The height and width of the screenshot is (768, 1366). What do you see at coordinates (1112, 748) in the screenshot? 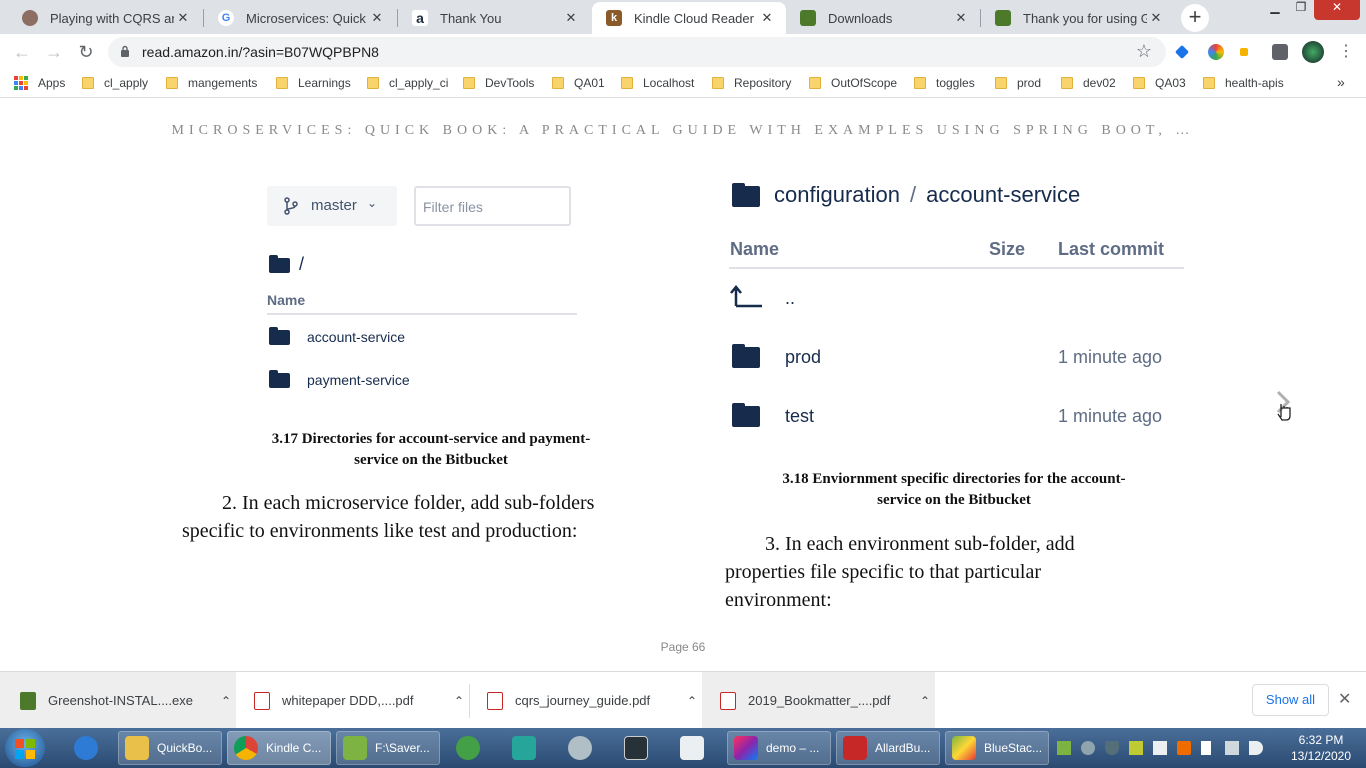
I see `shield-icon` at bounding box center [1112, 748].